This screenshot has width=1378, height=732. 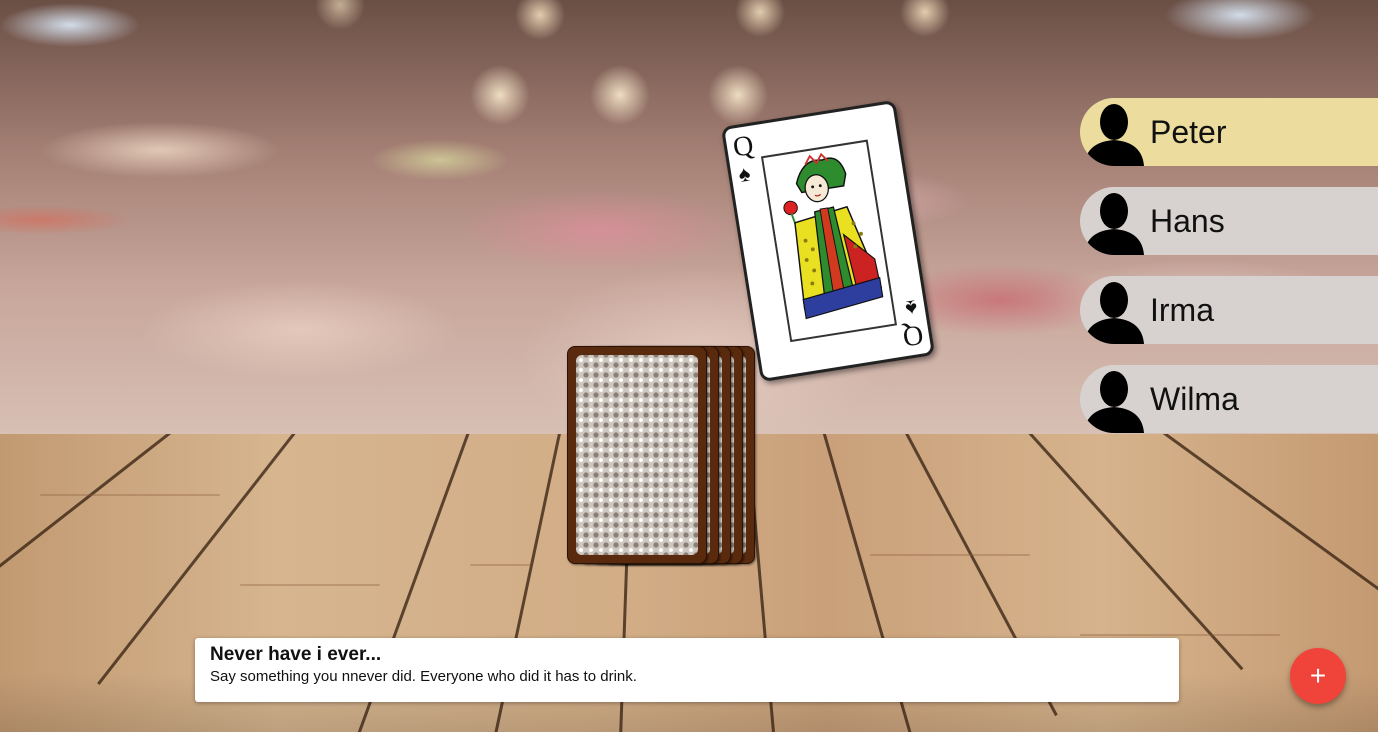 I want to click on add-player-button: +, so click(x=1318, y=676).